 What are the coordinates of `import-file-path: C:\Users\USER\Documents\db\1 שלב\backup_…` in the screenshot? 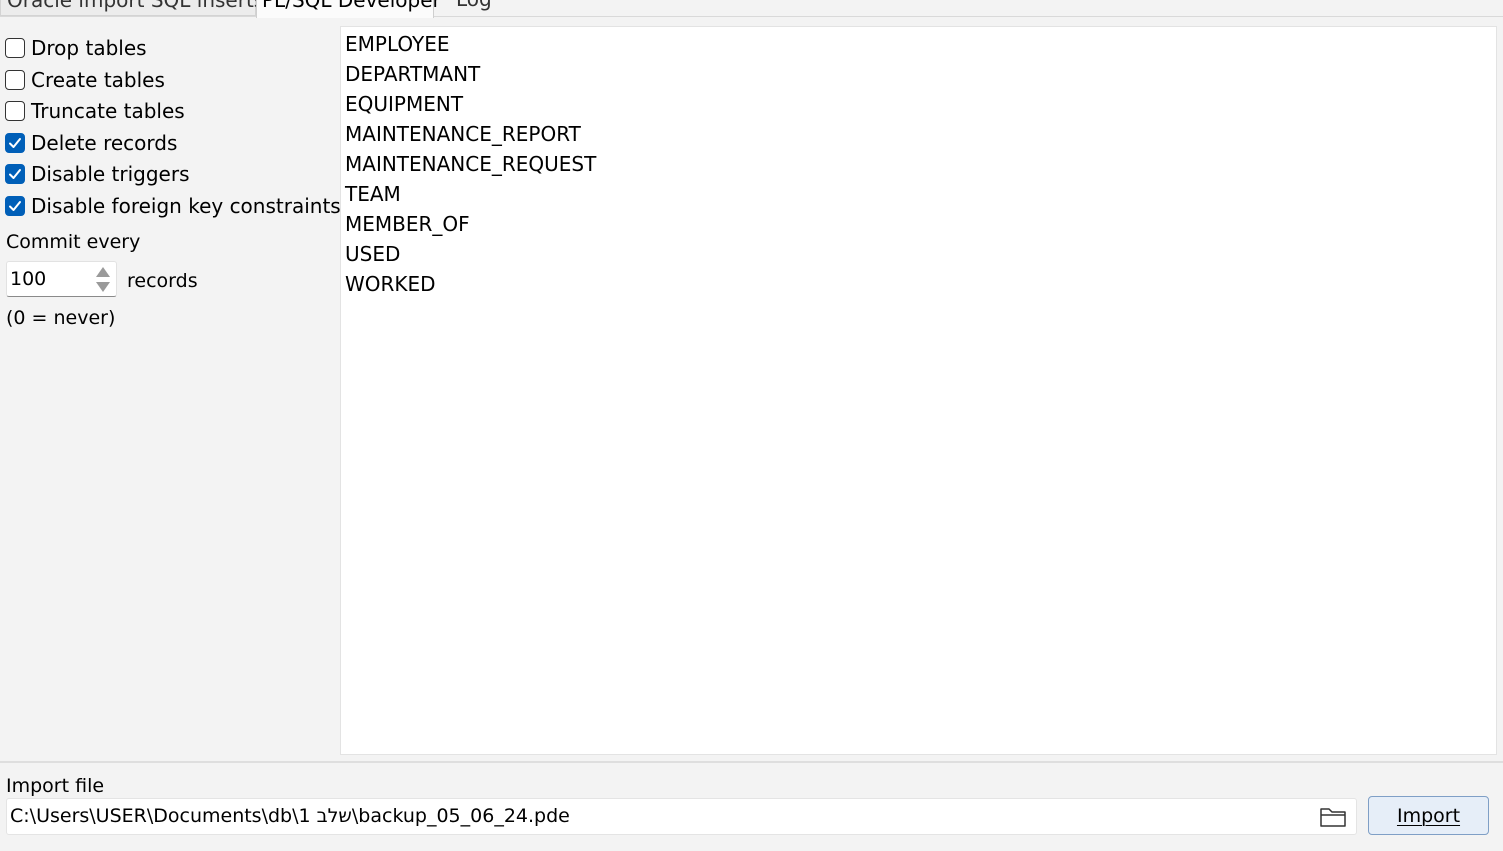 It's located at (290, 816).